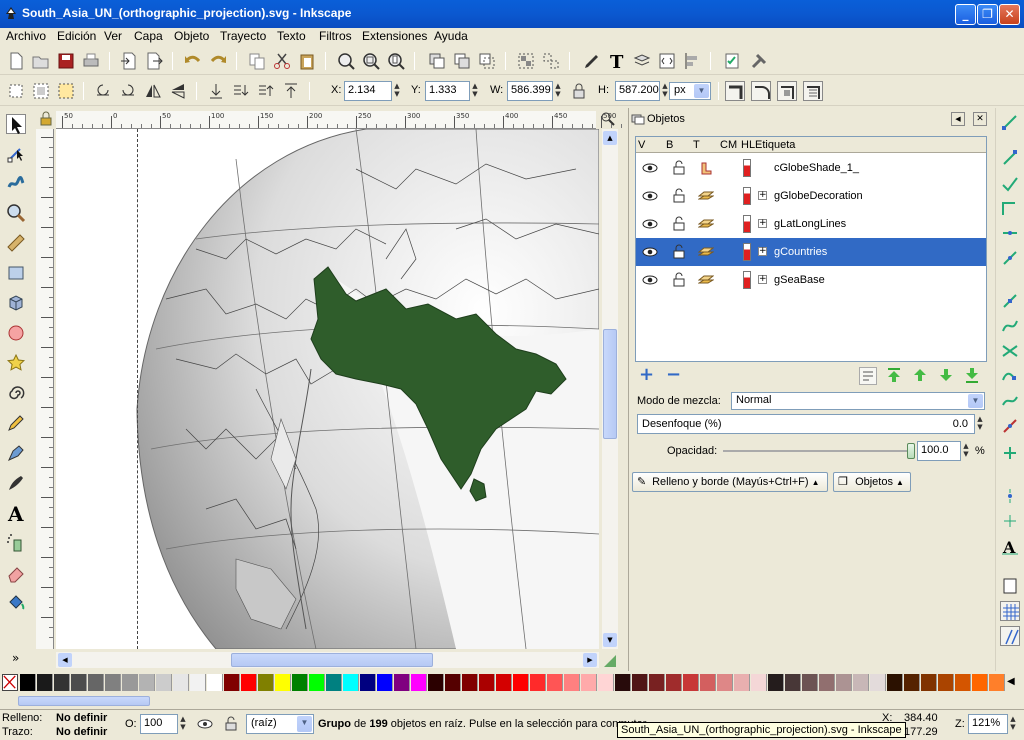 The image size is (1024, 740). What do you see at coordinates (16, 243) in the screenshot?
I see `measure-tool-icon` at bounding box center [16, 243].